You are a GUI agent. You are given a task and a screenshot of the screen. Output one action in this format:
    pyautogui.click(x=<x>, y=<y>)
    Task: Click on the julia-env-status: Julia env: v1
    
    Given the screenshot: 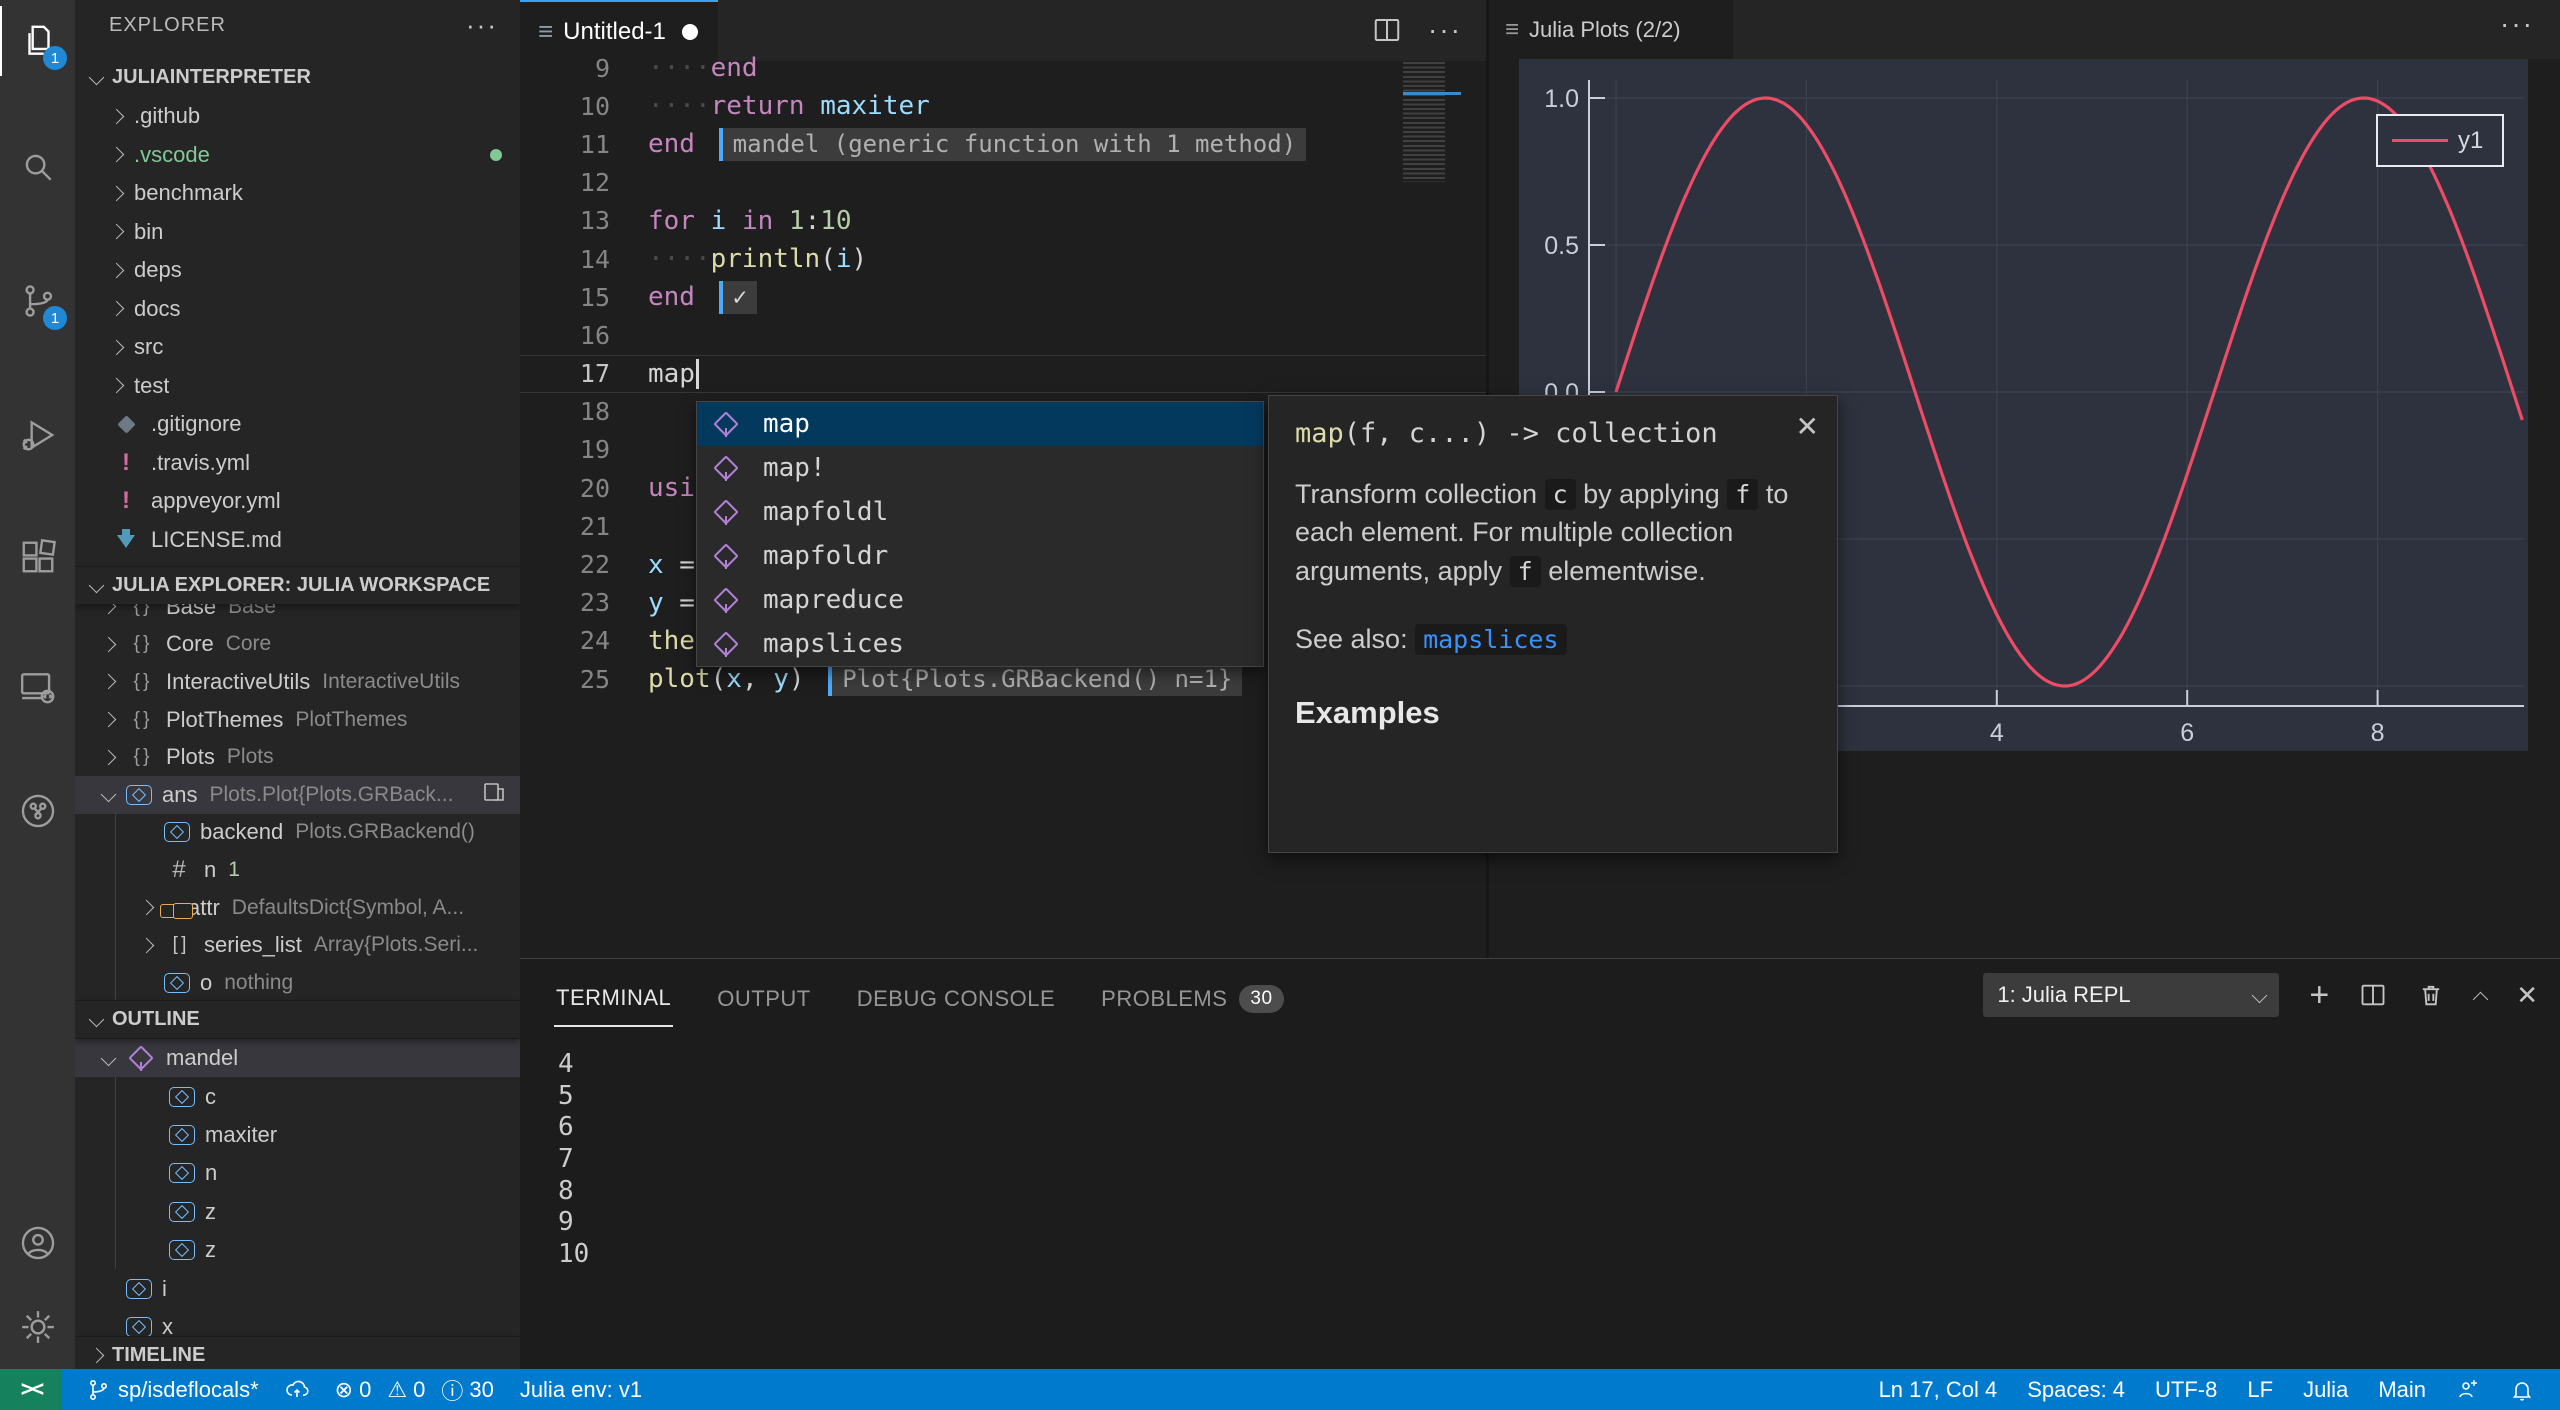 What is the action you would take?
    pyautogui.click(x=581, y=1390)
    